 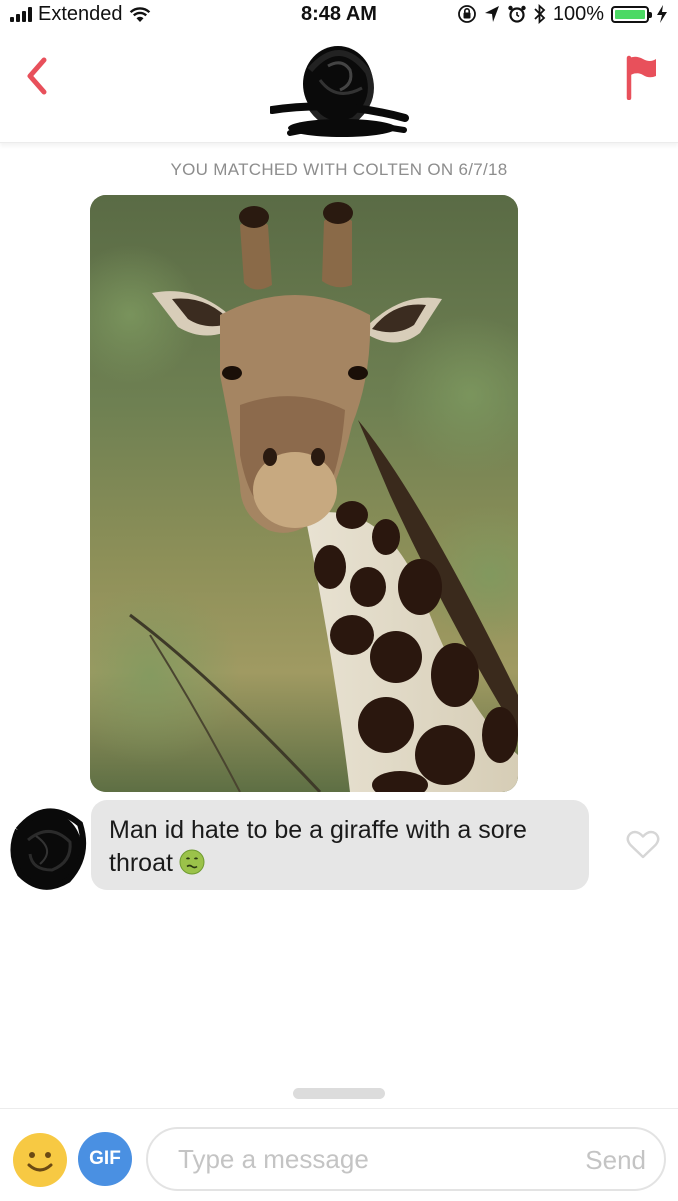 I want to click on heart-icon, so click(x=643, y=844).